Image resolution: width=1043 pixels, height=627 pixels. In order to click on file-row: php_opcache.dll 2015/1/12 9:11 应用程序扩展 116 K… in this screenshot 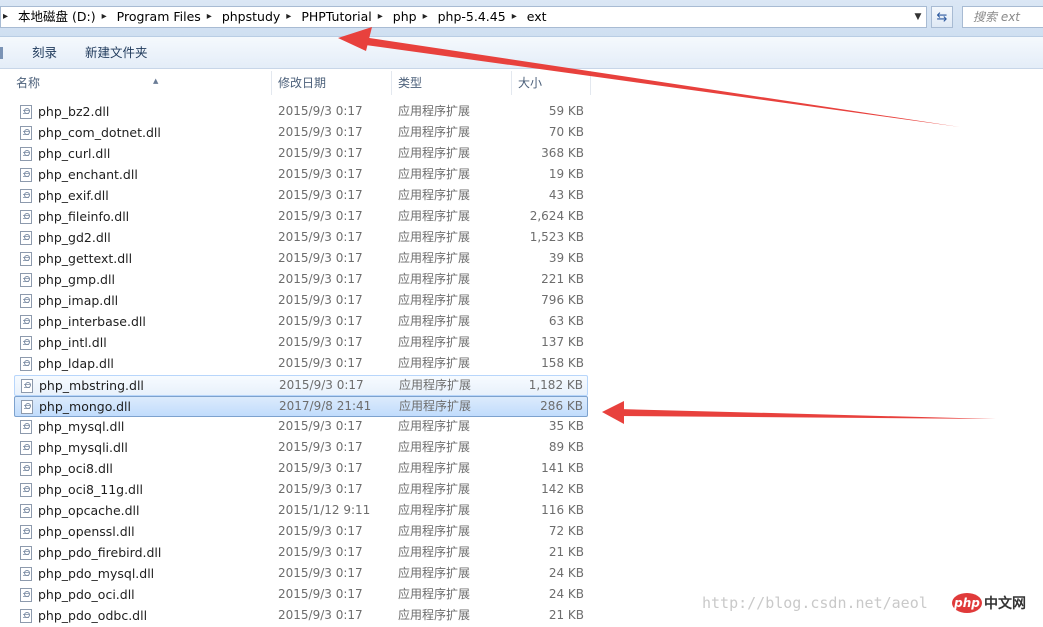, I will do `click(301, 511)`.